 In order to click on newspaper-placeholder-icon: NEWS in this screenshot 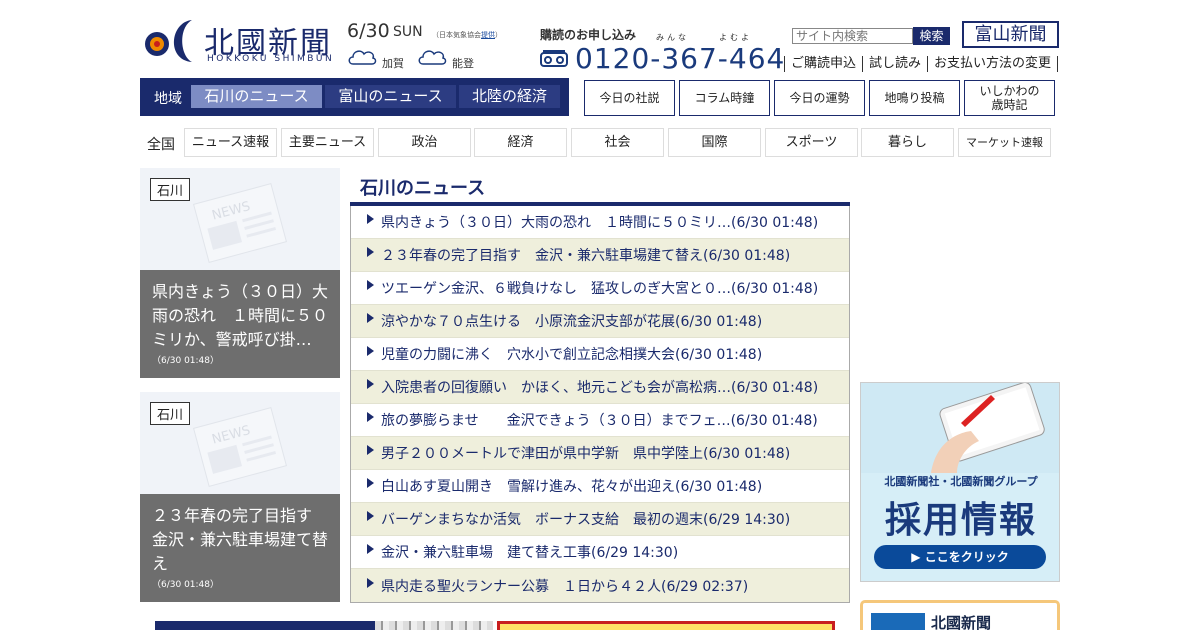, I will do `click(240, 447)`.